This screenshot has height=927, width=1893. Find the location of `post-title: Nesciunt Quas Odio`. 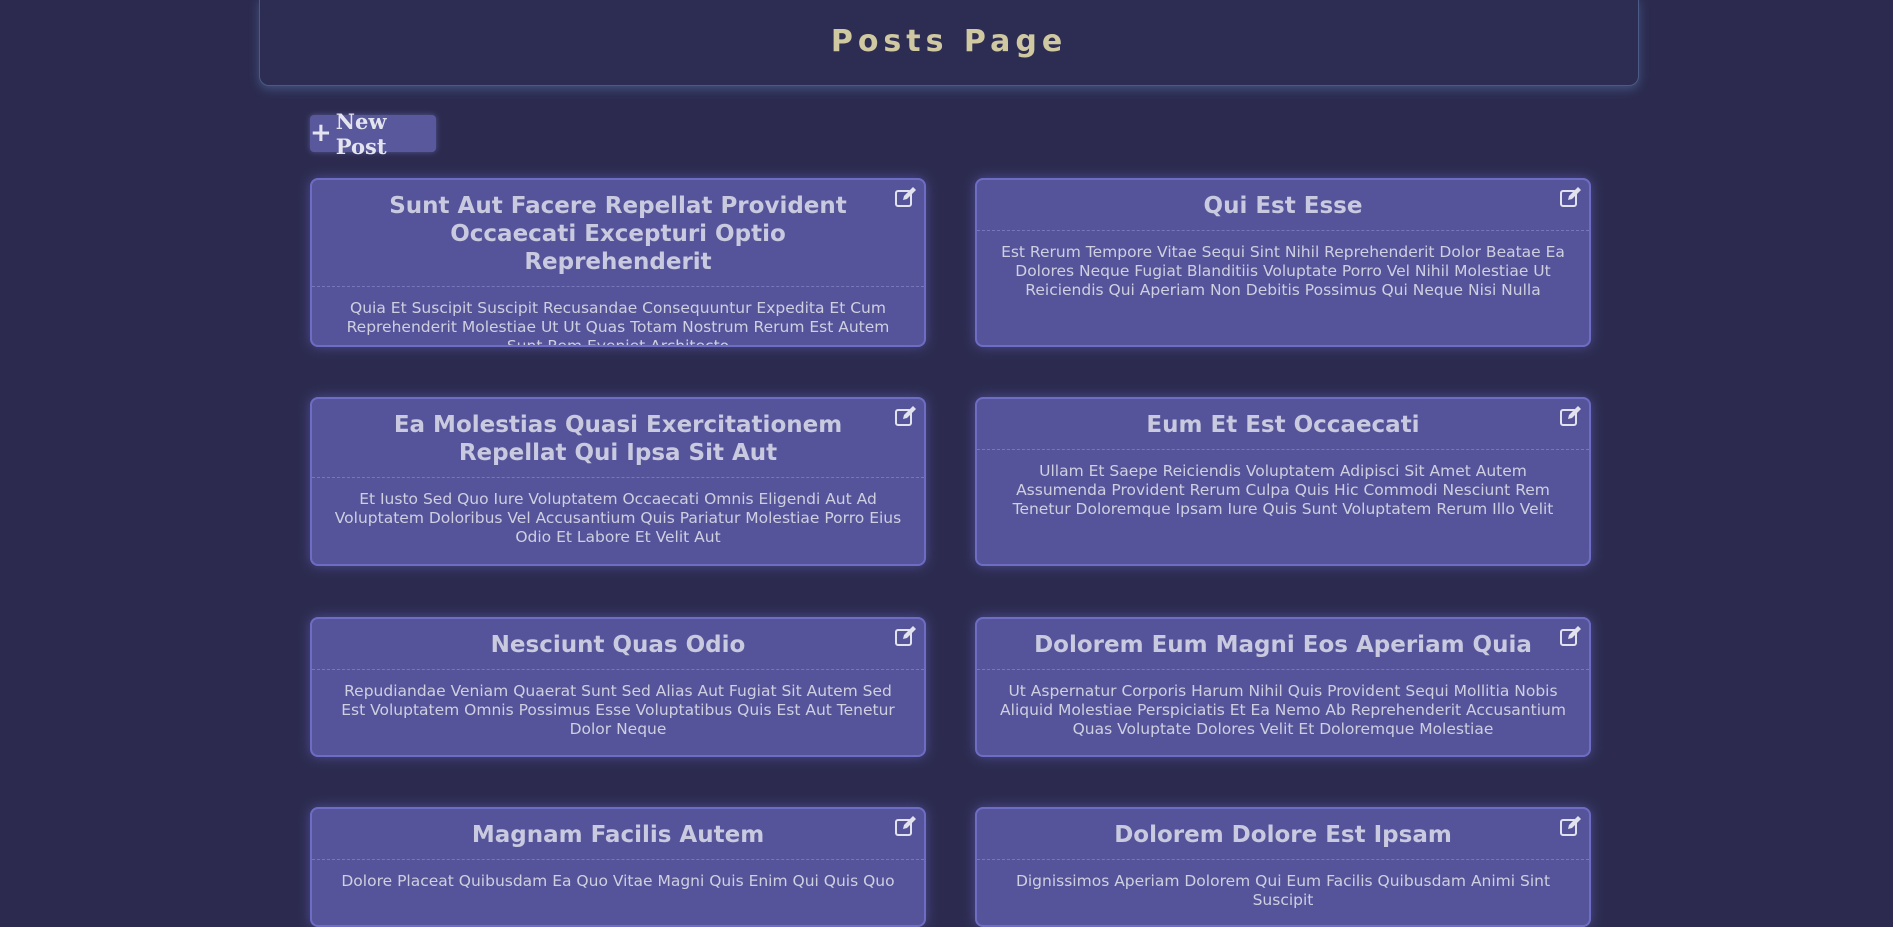

post-title: Nesciunt Quas Odio is located at coordinates (618, 644).